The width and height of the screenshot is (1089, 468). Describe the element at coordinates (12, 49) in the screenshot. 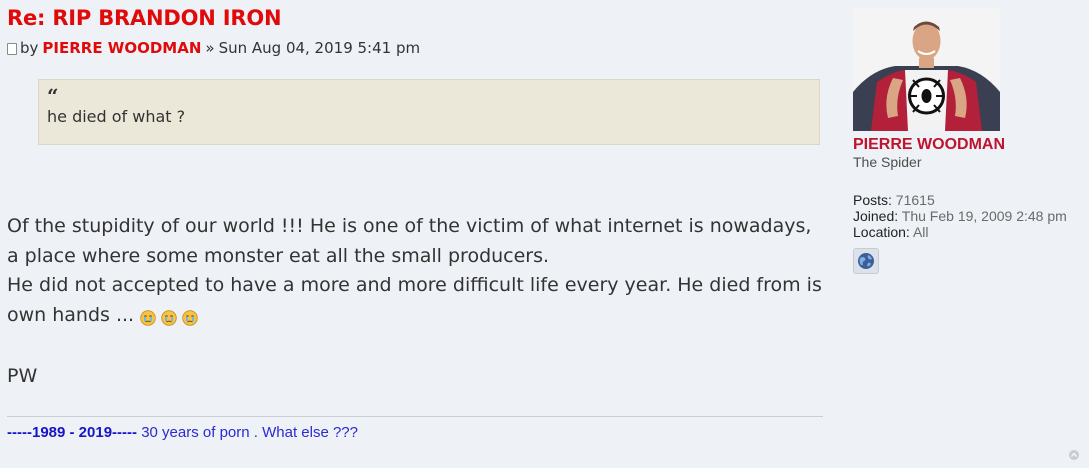

I see `post-icon` at that location.